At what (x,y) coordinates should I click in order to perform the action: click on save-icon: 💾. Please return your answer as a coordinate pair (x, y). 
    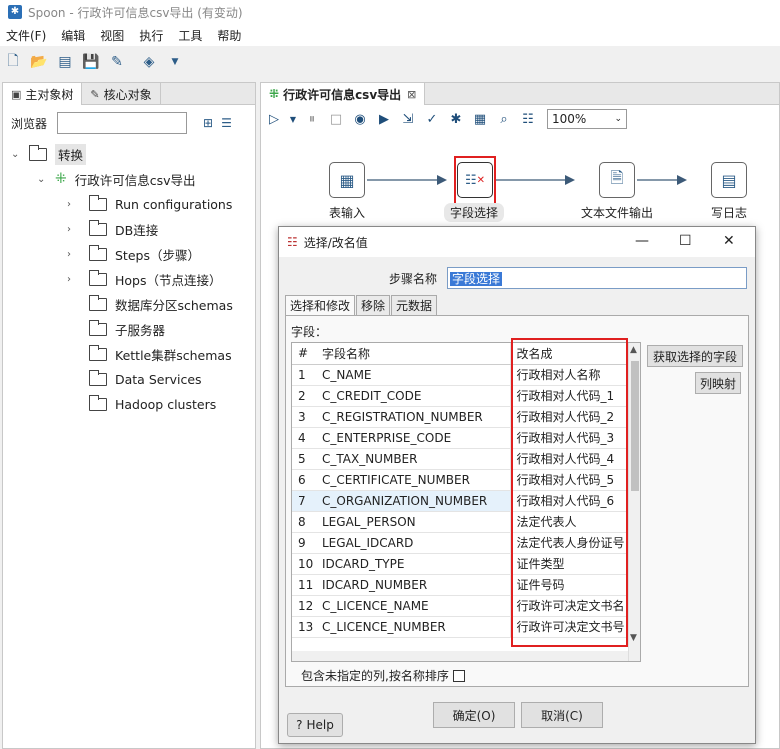
    Looking at the image, I should click on (91, 62).